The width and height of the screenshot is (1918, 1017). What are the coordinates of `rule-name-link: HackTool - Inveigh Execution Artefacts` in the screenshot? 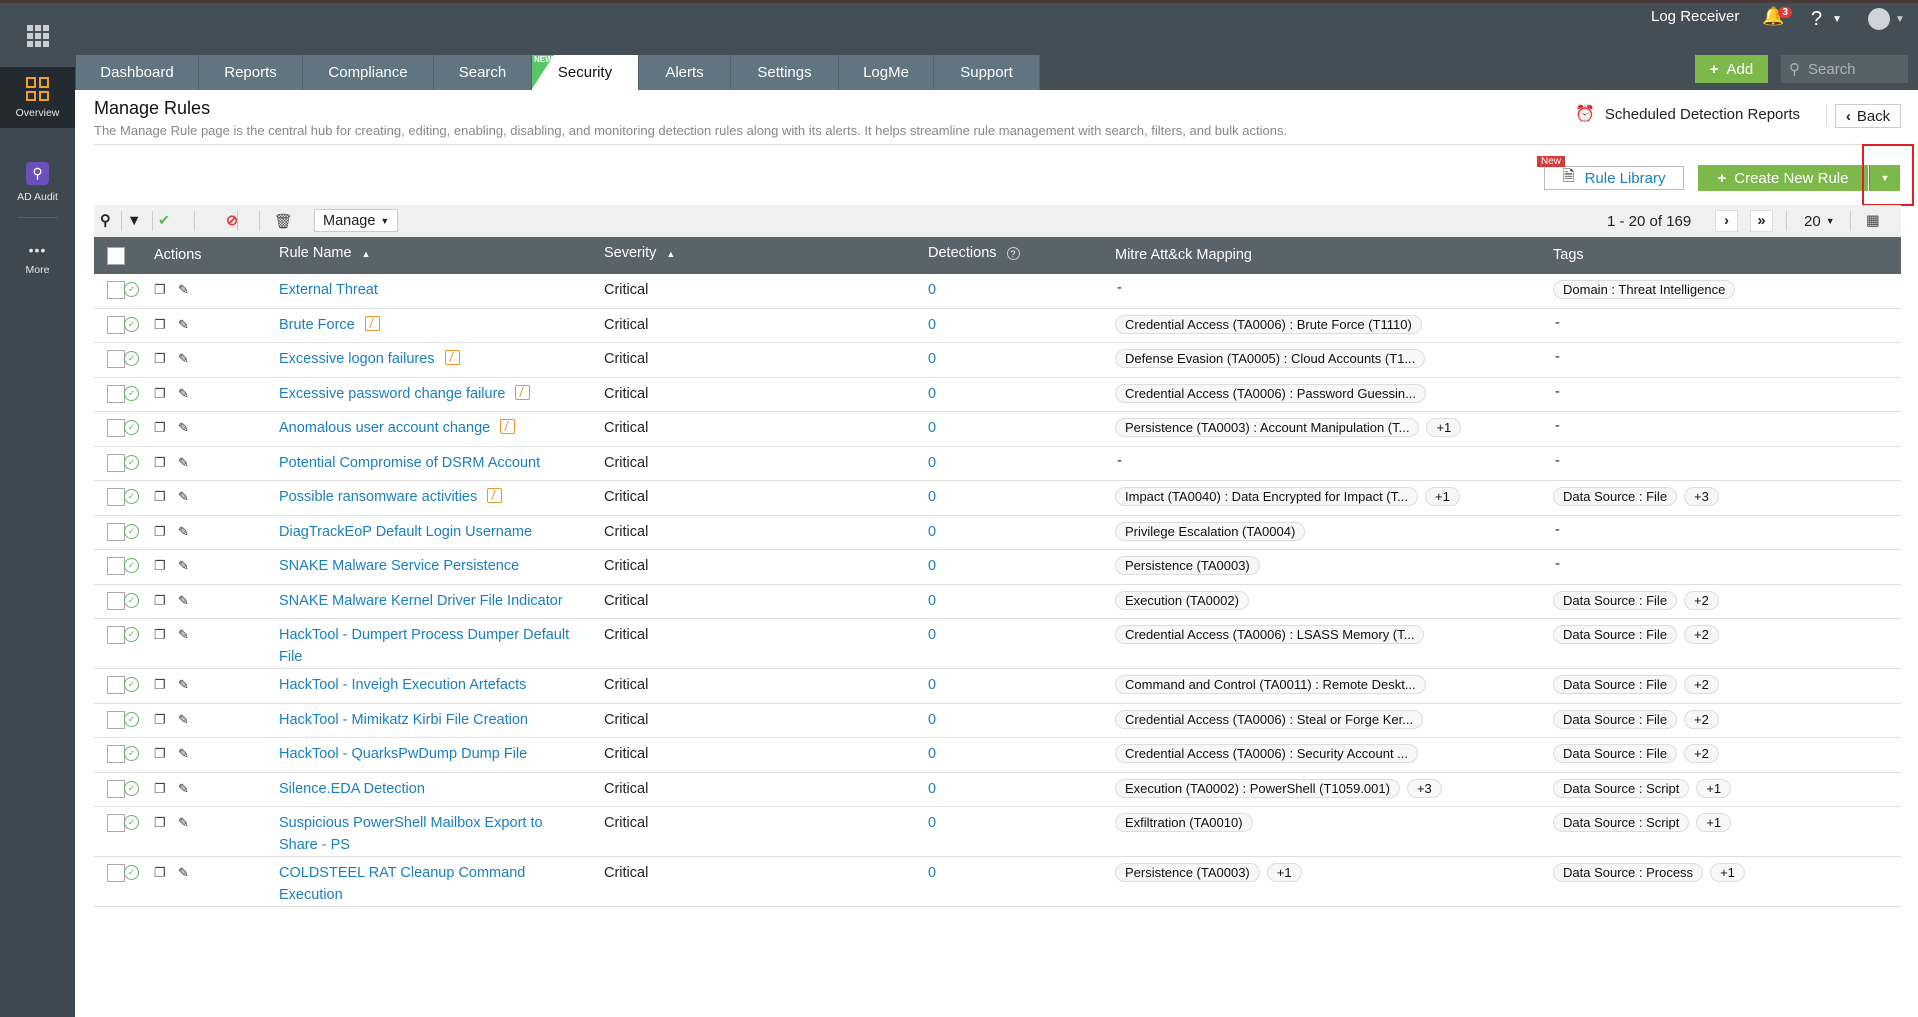 It's located at (402, 685).